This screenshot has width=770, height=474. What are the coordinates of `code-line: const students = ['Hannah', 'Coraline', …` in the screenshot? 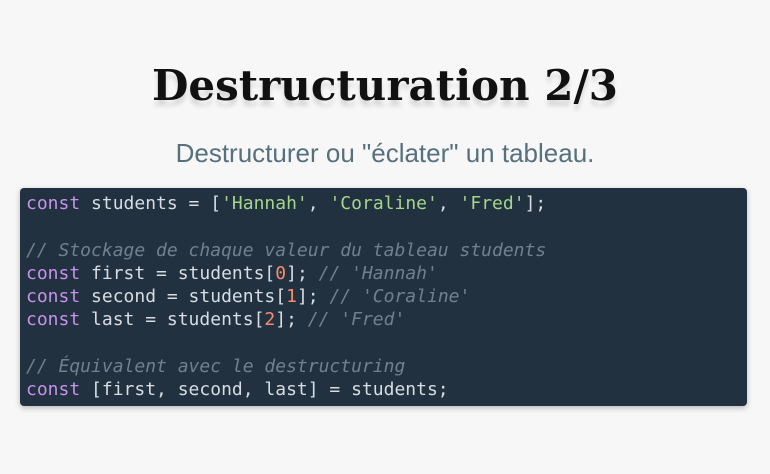 It's located at (386, 203).